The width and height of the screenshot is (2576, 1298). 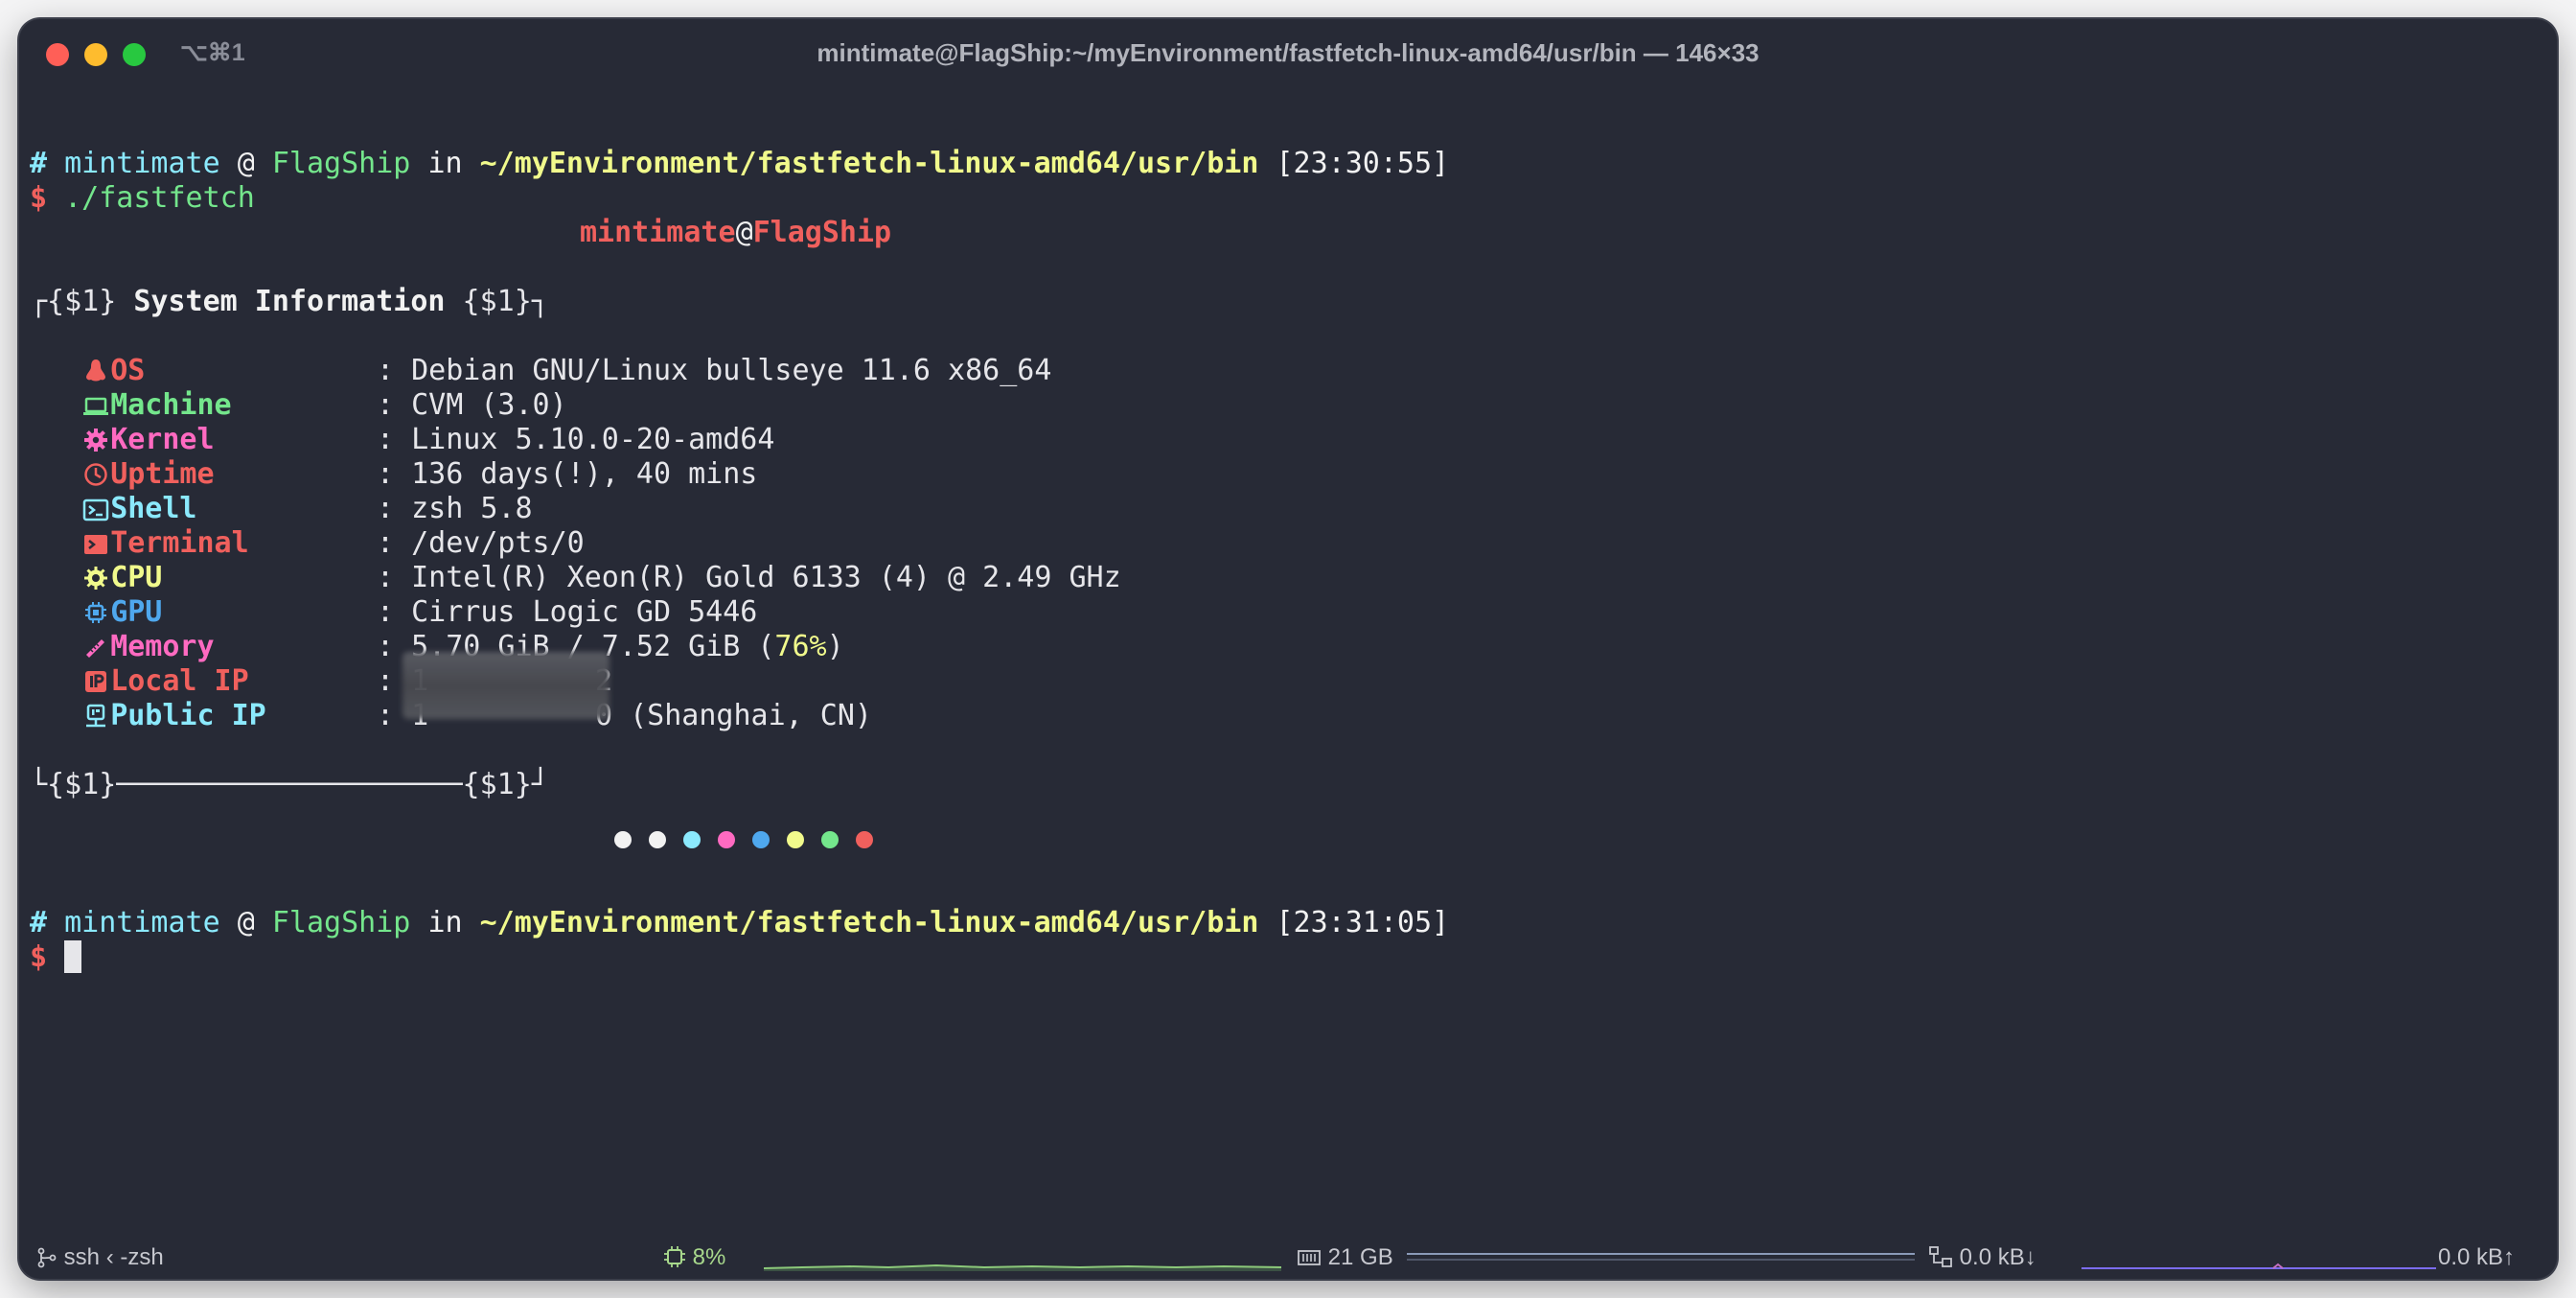 I want to click on status-bar: ssh ‹ -zsh 8% 21 GB 0.0 kB↓ 0.0 kB↑, so click(x=1288, y=1258).